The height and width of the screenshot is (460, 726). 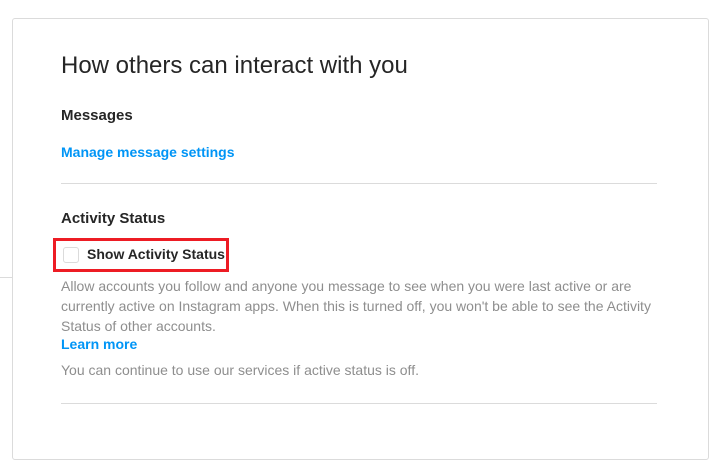 I want to click on show-activity-status-checkbox, so click(x=71, y=255).